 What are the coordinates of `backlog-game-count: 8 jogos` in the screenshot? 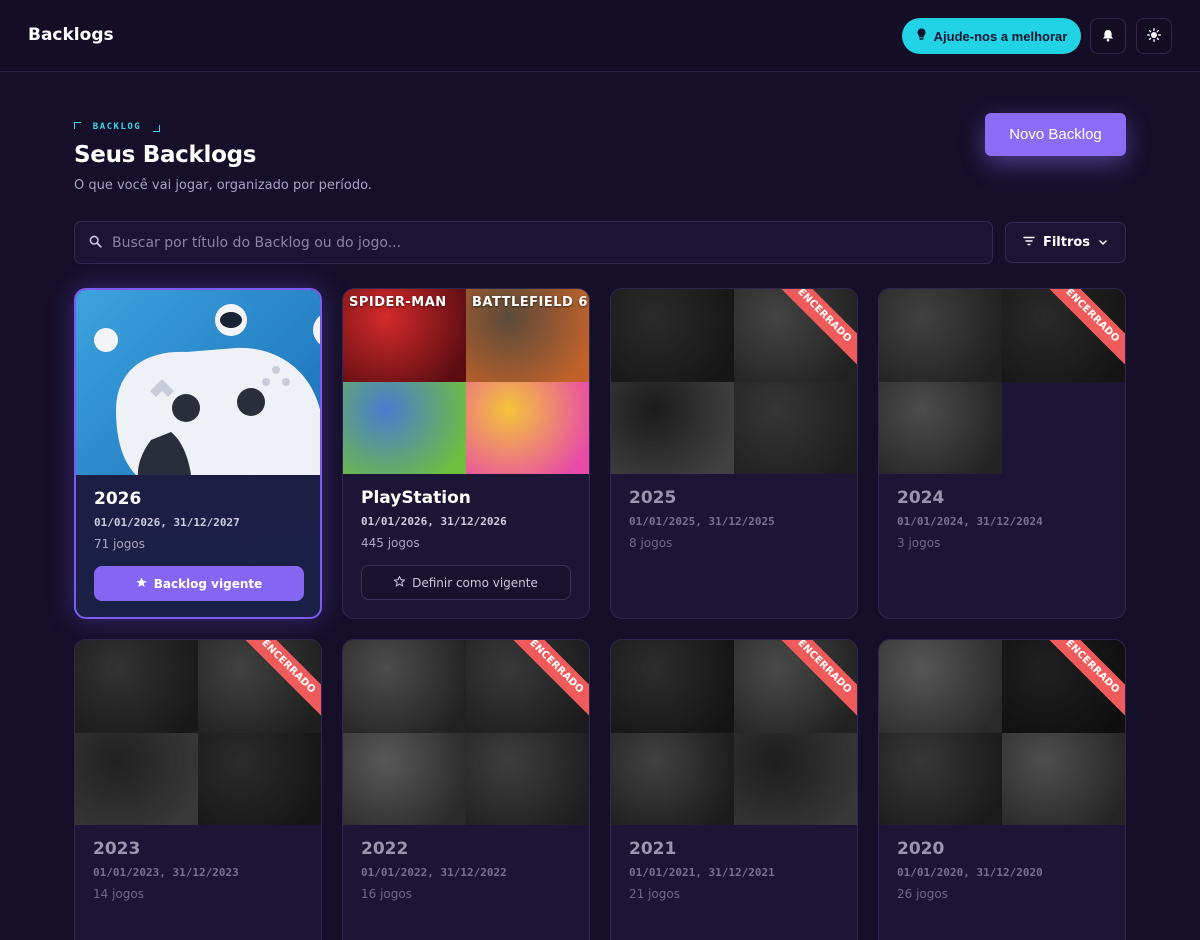 It's located at (651, 543).